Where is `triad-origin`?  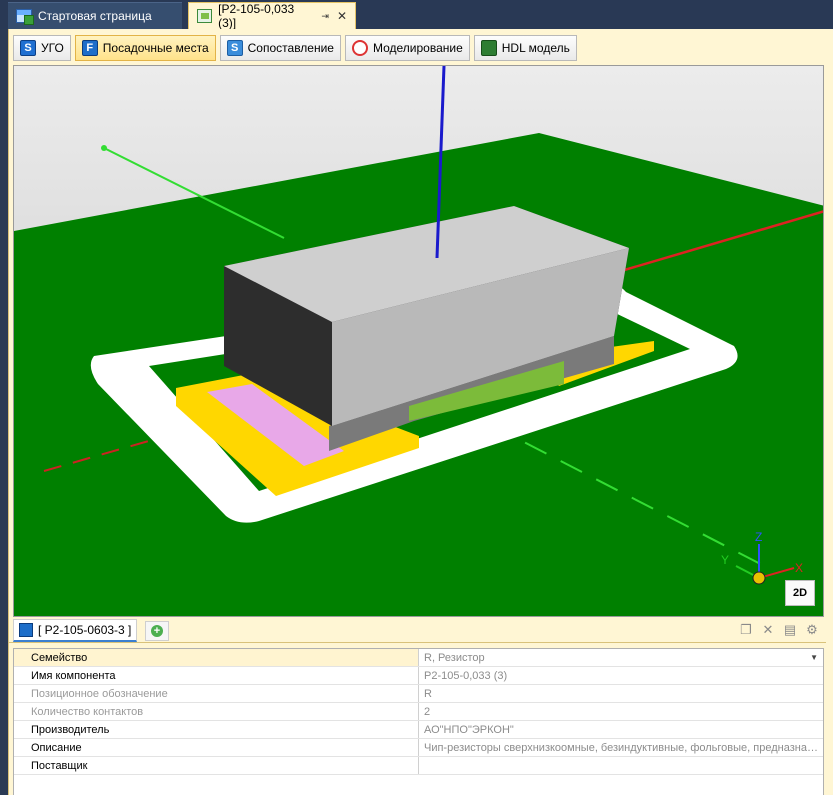
triad-origin is located at coordinates (759, 578).